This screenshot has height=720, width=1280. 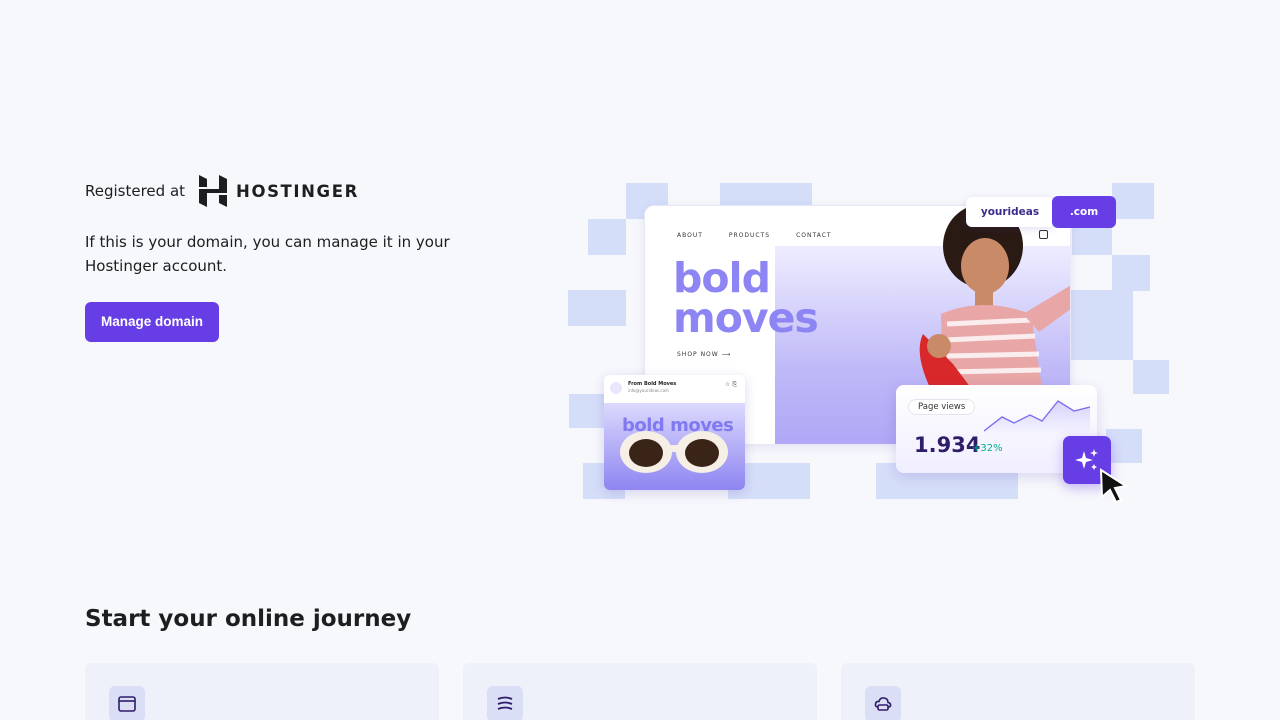 What do you see at coordinates (814, 235) in the screenshot?
I see `preview-nav-contact: CONTACT` at bounding box center [814, 235].